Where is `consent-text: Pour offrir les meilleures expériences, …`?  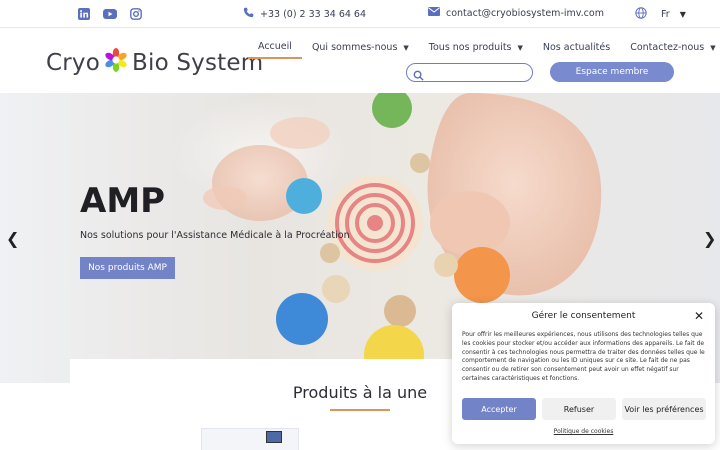 consent-text: Pour offrir les meilleures expériences, … is located at coordinates (583, 356).